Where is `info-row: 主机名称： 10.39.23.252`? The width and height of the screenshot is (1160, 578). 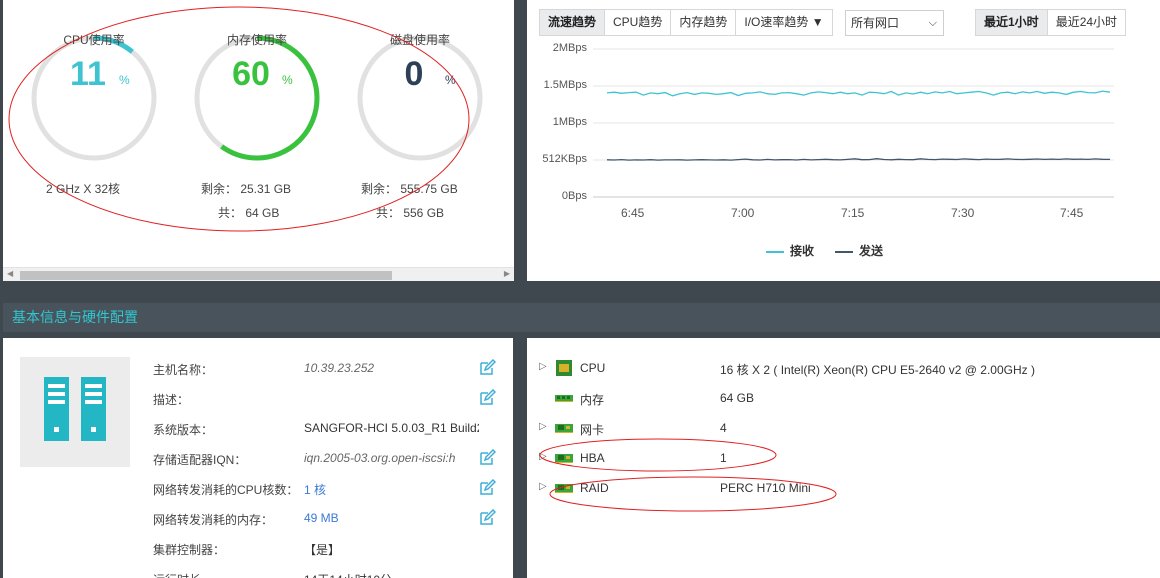
info-row: 主机名称： 10.39.23.252 is located at coordinates (325, 370).